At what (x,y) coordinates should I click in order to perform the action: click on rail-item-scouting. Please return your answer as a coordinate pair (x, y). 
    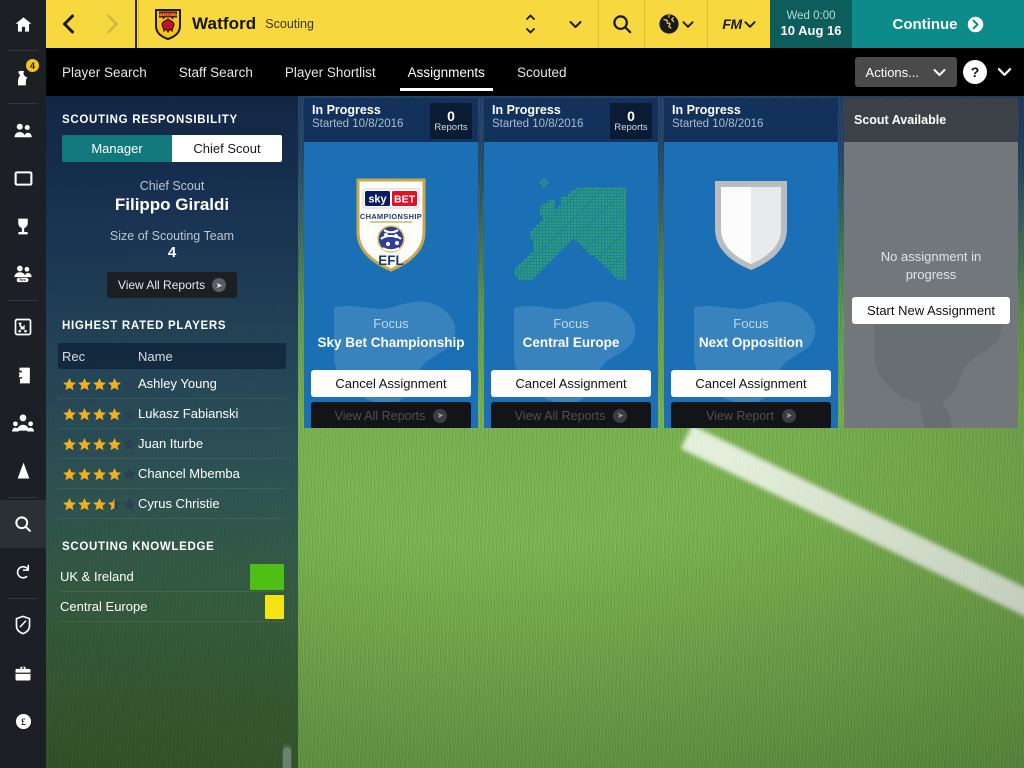
    Looking at the image, I should click on (23, 524).